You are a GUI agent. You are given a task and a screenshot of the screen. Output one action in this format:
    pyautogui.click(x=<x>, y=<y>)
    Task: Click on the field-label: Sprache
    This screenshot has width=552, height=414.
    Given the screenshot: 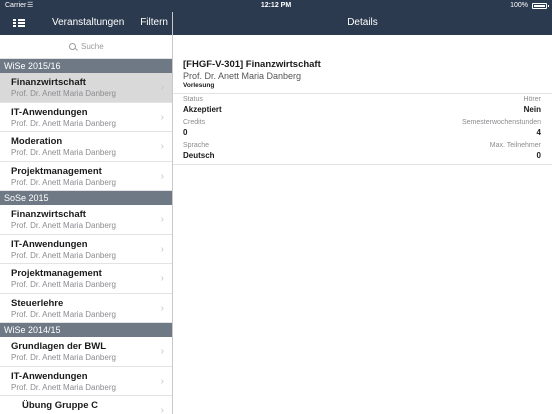 What is the action you would take?
    pyautogui.click(x=196, y=145)
    